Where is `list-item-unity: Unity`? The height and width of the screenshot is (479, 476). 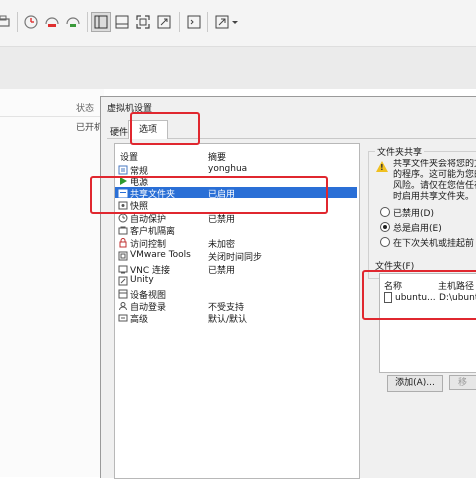
list-item-unity: Unity is located at coordinates (236, 280).